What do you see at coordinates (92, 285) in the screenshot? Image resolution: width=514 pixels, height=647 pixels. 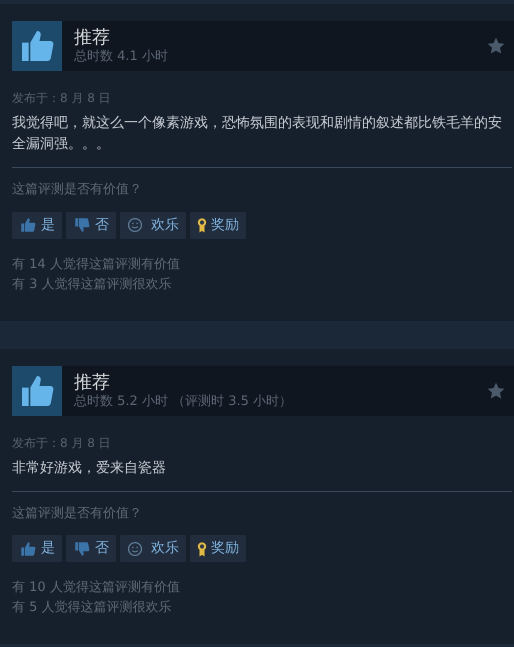 I see `vote-count-text: 有 3 人觉得这篇评测很欢乐` at bounding box center [92, 285].